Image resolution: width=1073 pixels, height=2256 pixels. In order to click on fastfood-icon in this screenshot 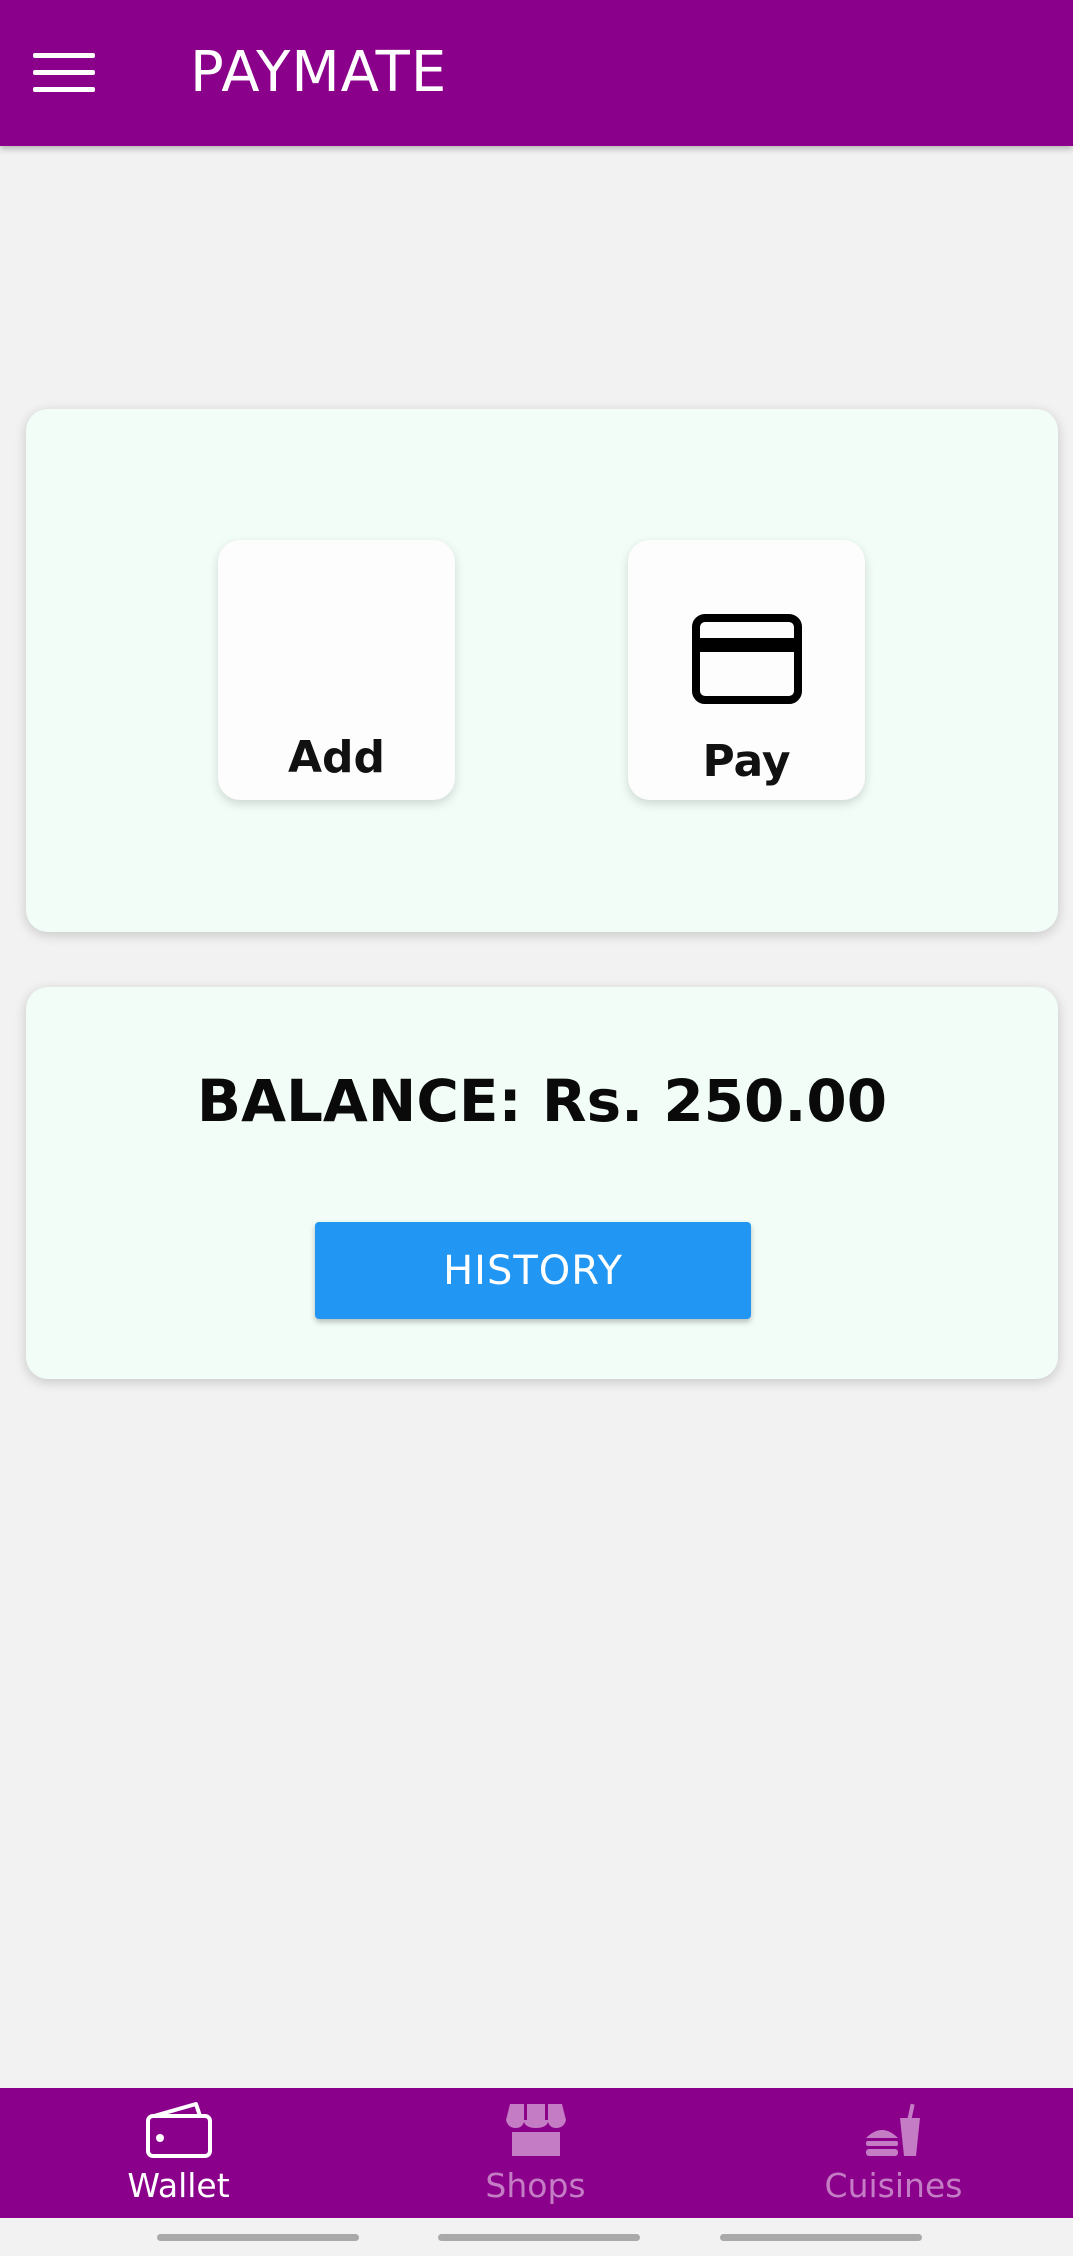, I will do `click(892, 2129)`.